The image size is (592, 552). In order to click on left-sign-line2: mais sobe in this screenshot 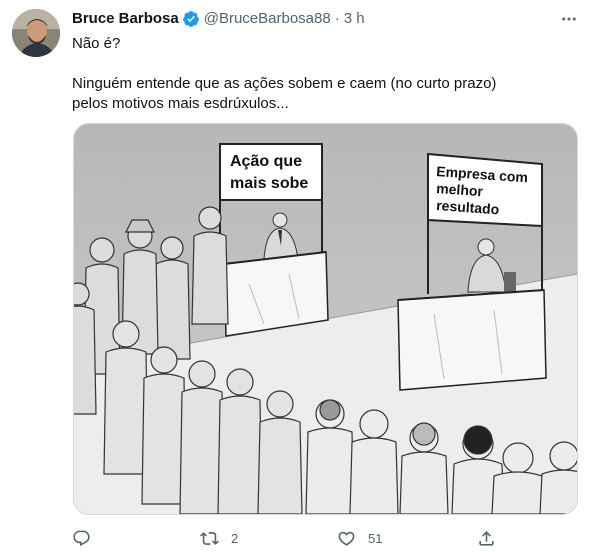, I will do `click(269, 183)`.